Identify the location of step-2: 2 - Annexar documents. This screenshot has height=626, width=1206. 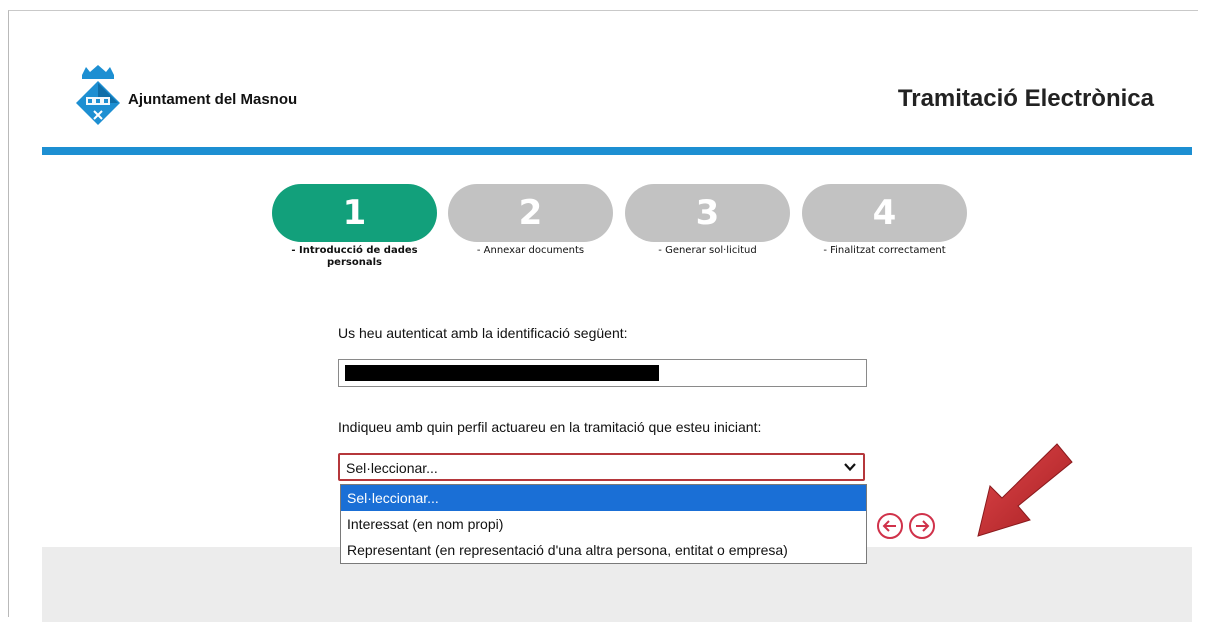
(530, 220).